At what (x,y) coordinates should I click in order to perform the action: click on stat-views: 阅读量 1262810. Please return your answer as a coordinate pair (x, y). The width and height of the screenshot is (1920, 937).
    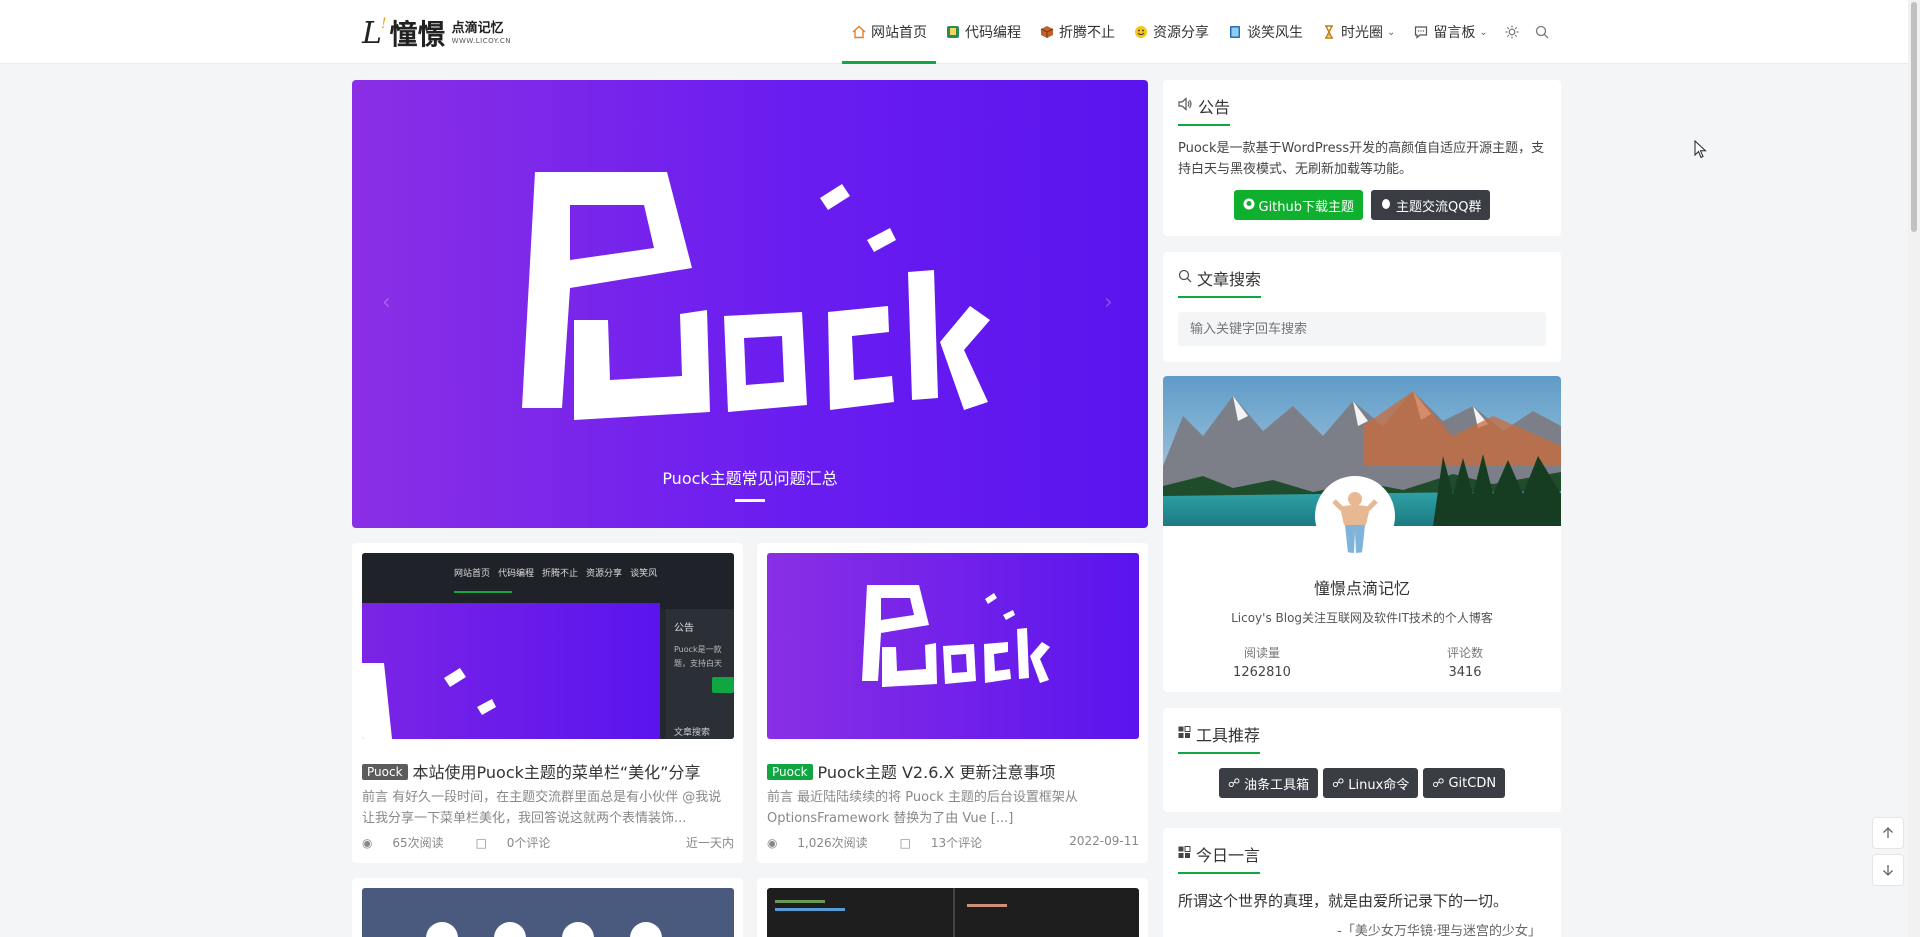
    Looking at the image, I should click on (1262, 663).